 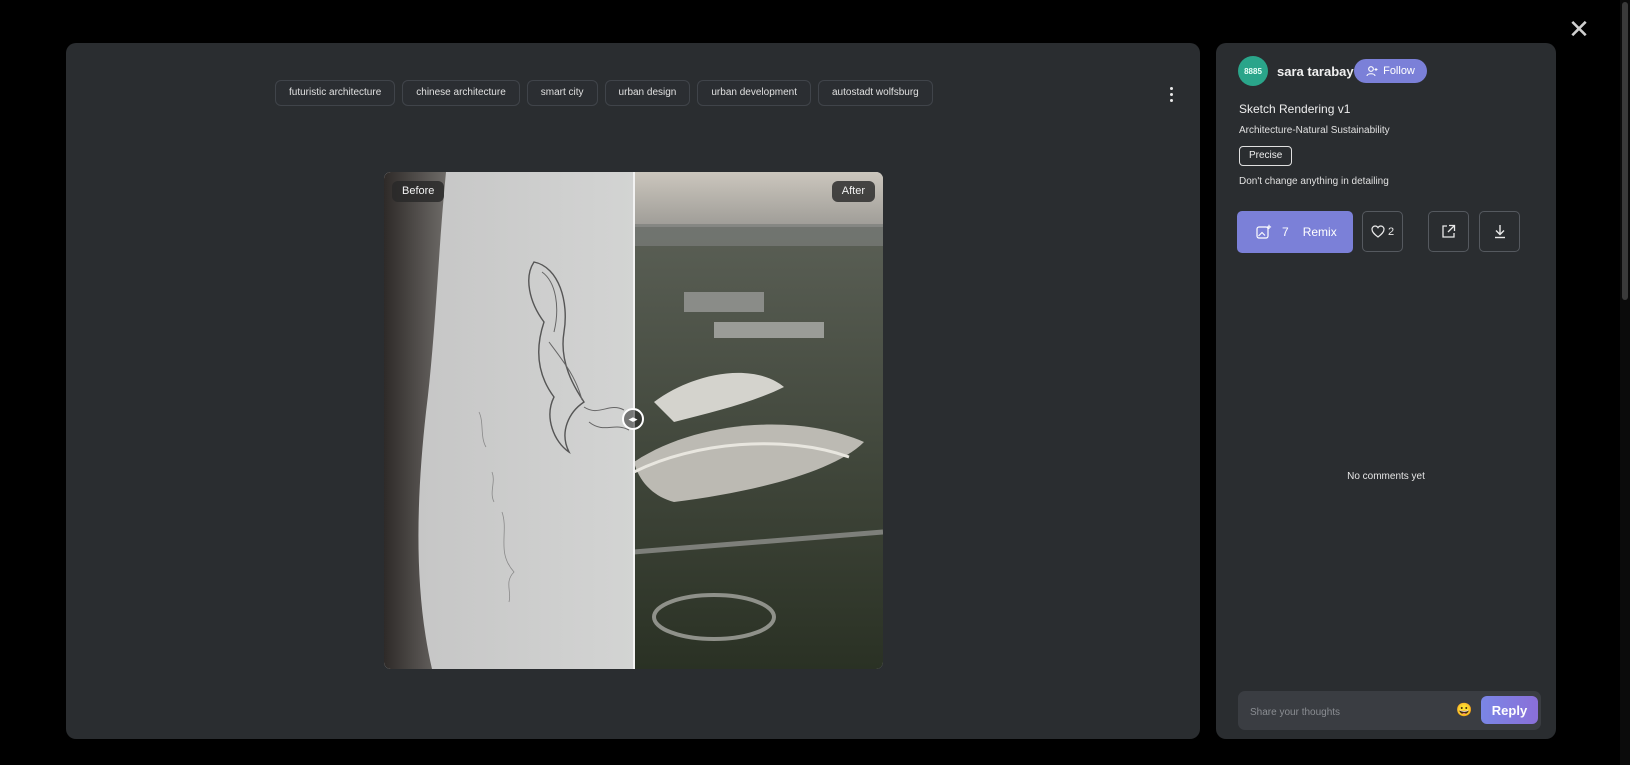 I want to click on download-icon, so click(x=1499, y=232).